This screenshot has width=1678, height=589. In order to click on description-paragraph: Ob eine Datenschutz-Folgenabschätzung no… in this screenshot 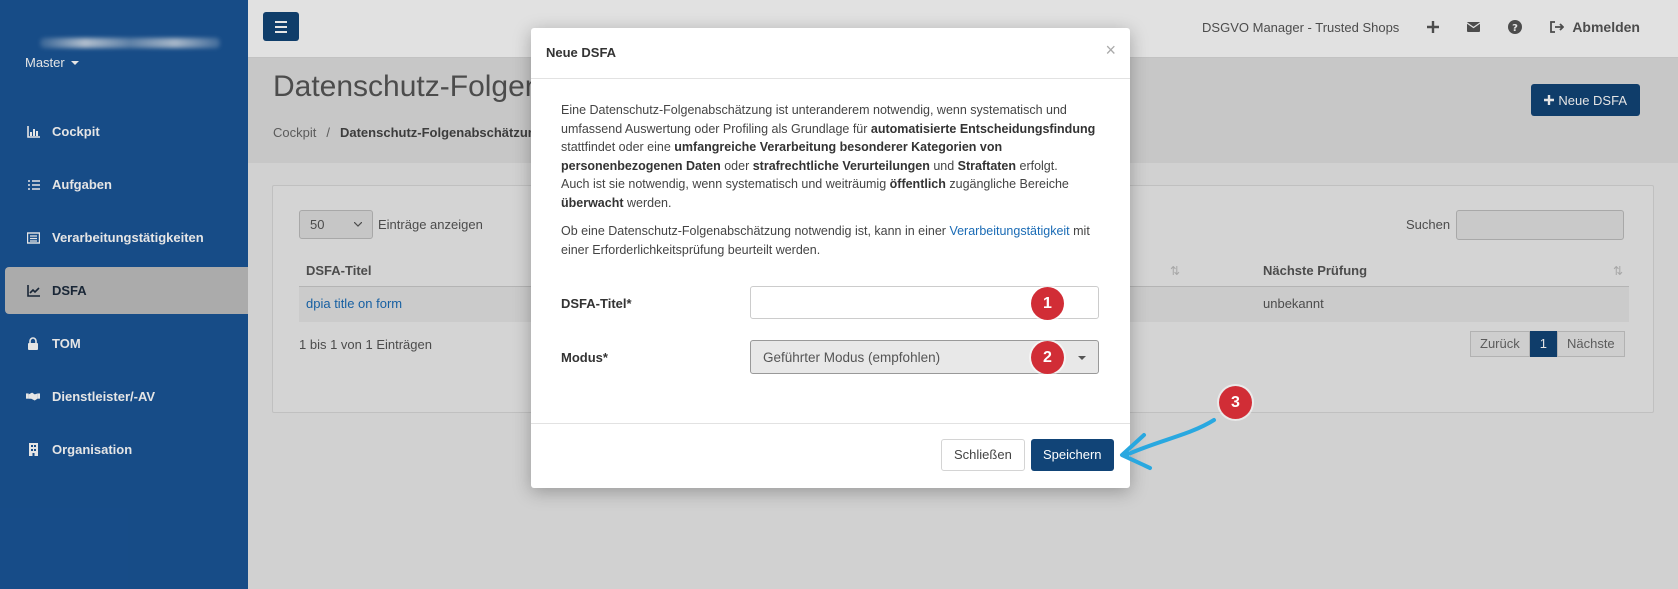, I will do `click(825, 240)`.